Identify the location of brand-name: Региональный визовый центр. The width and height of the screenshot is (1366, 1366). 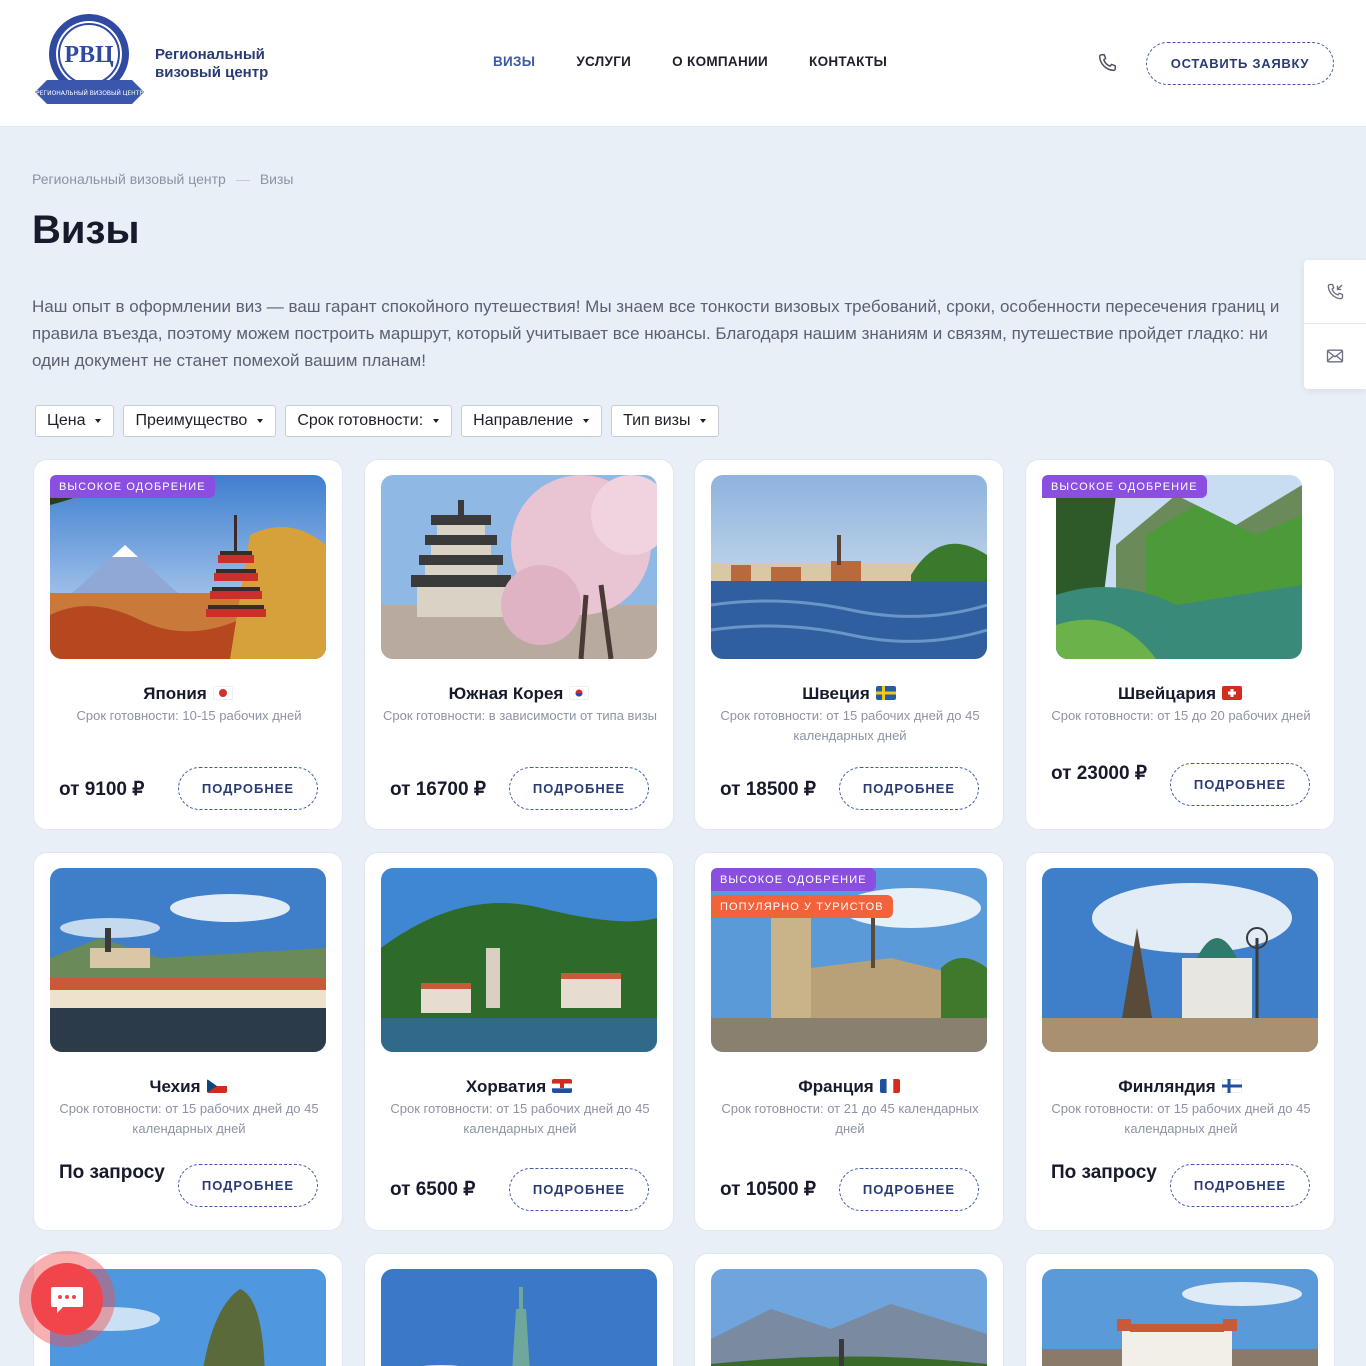
(211, 64).